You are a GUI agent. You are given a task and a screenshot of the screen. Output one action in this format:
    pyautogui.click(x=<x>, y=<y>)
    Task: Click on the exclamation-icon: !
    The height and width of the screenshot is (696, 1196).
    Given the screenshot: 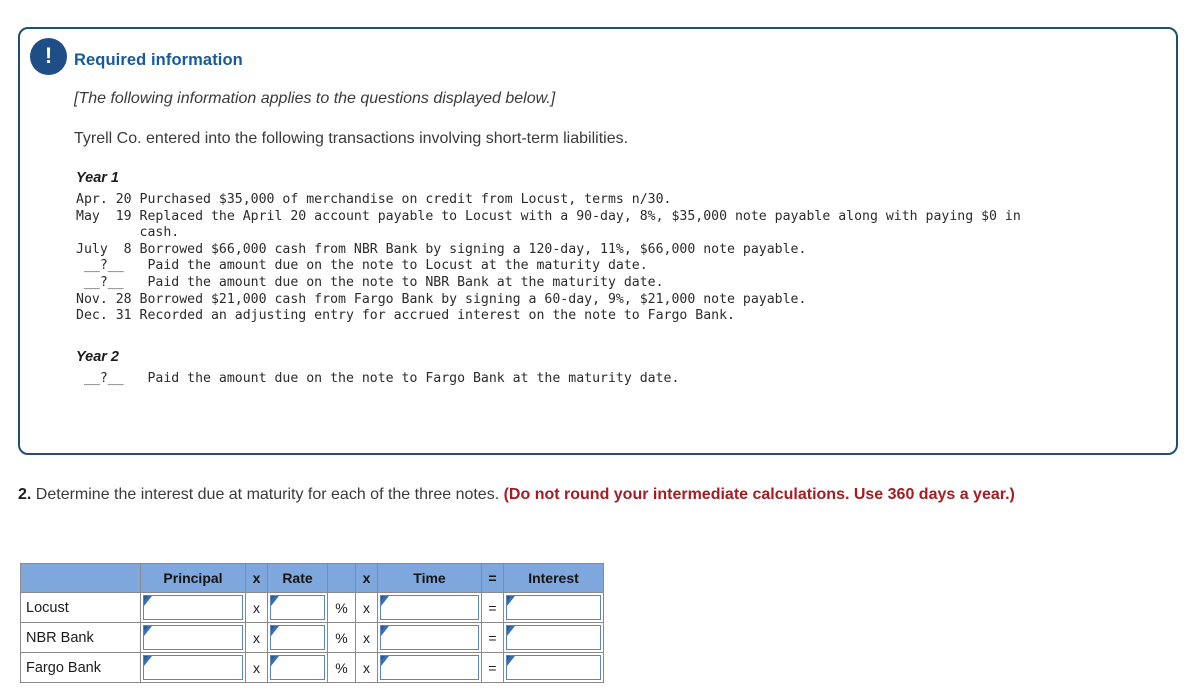 What is the action you would take?
    pyautogui.click(x=48, y=56)
    